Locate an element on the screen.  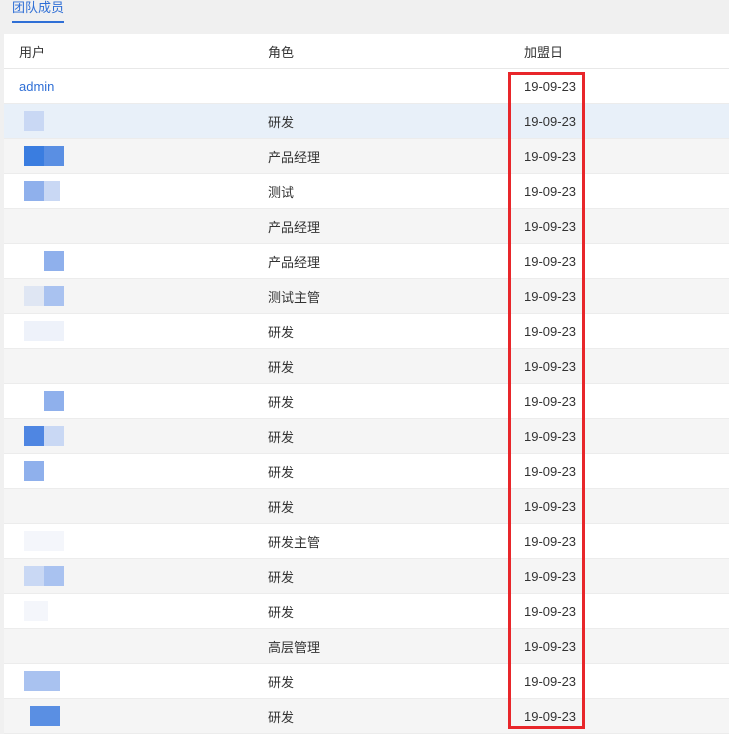
user-name-link: admin is located at coordinates (134, 86).